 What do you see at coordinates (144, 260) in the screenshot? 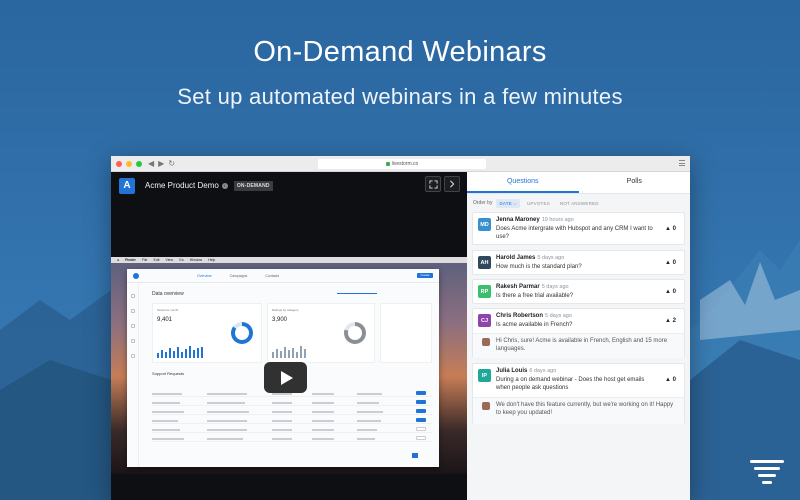
I see `menubar-file: File` at bounding box center [144, 260].